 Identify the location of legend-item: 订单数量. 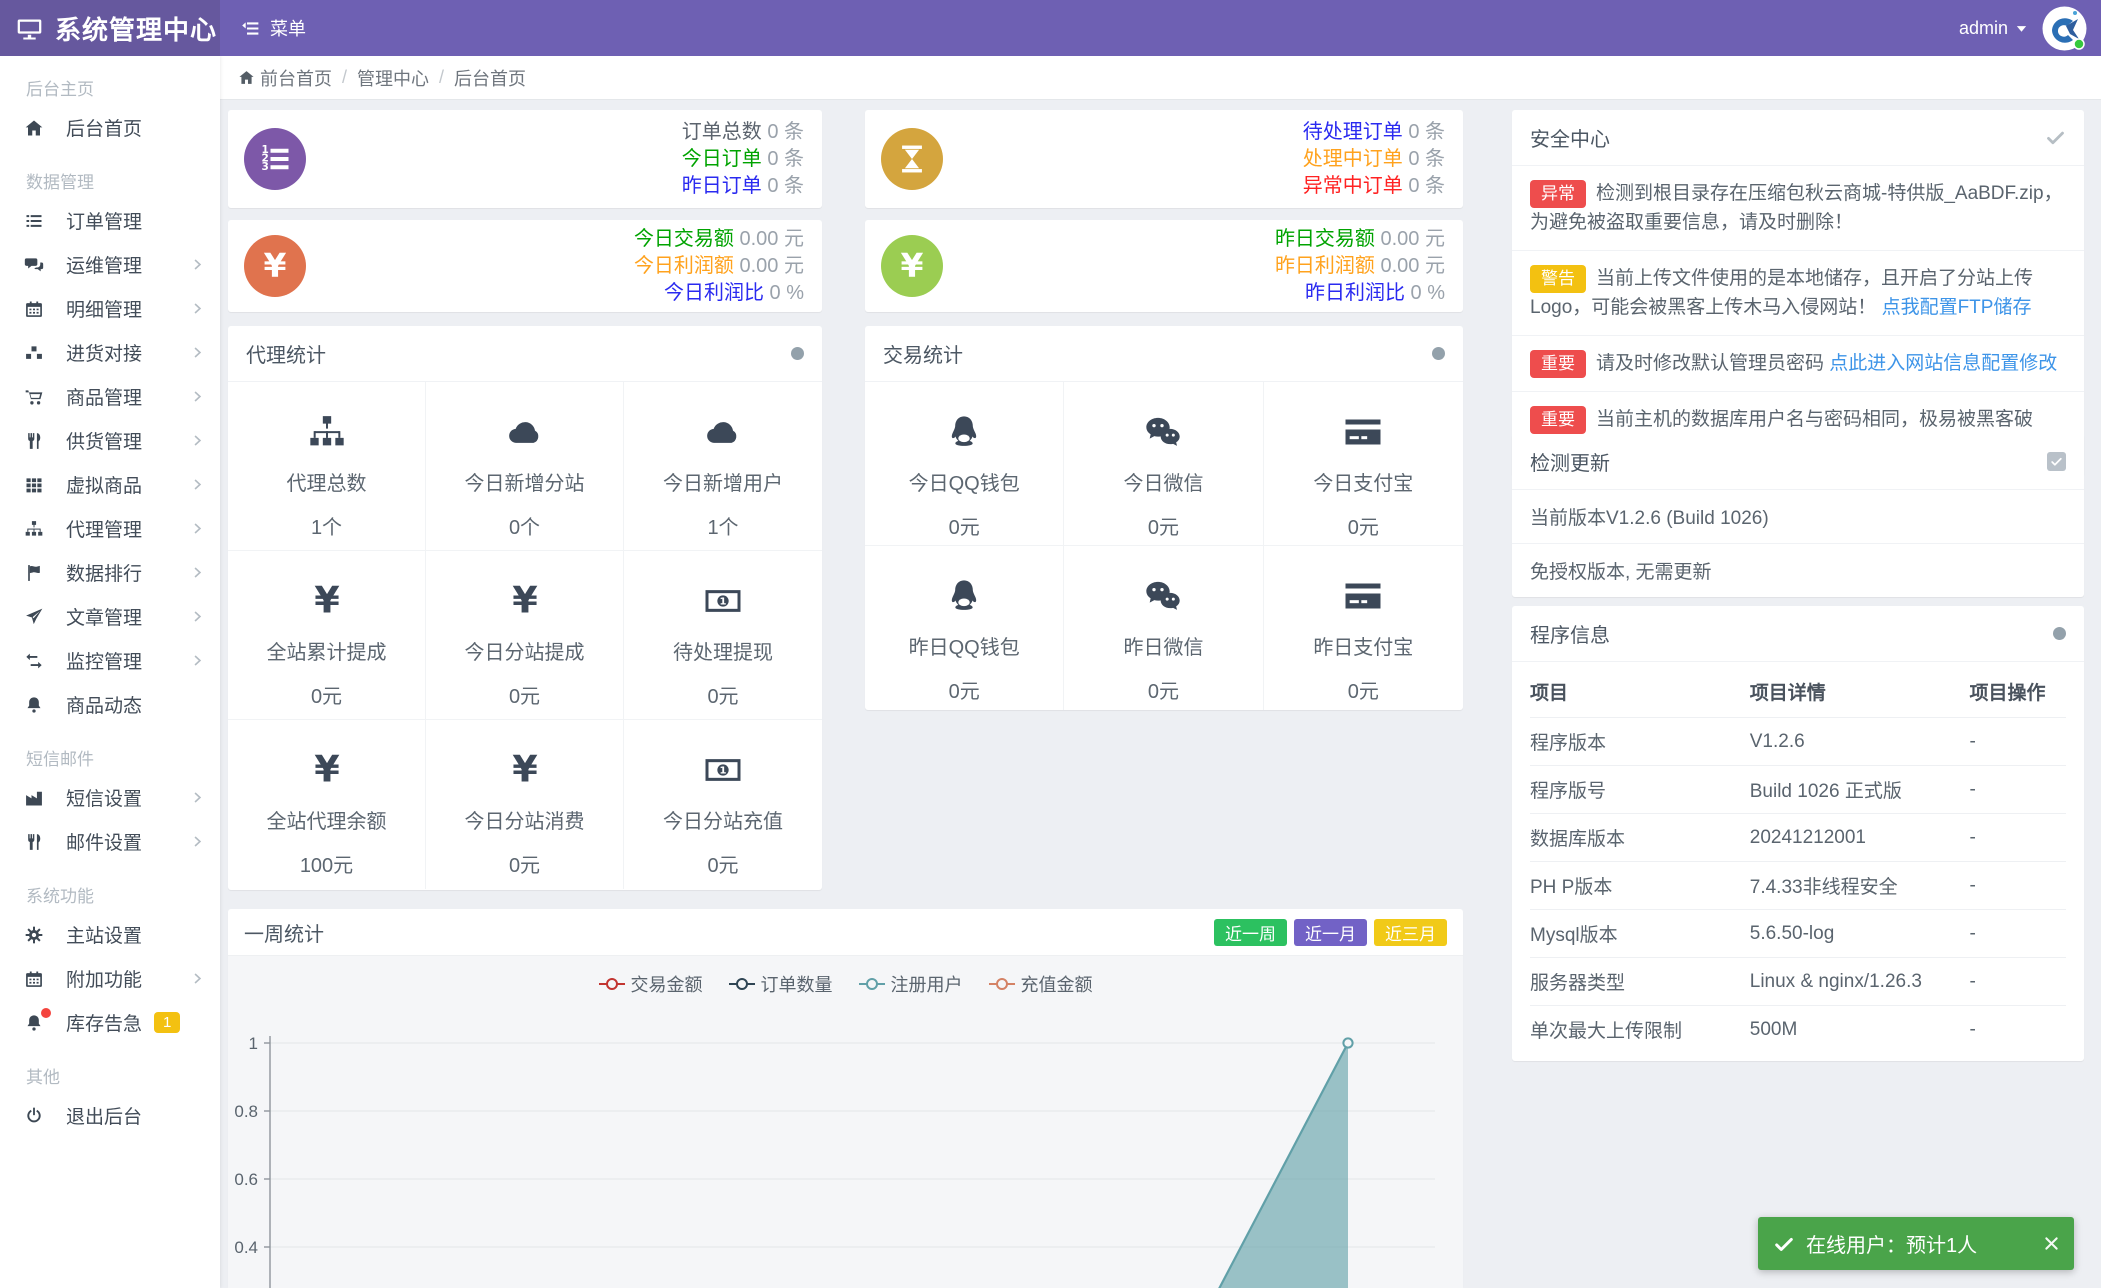
(780, 984).